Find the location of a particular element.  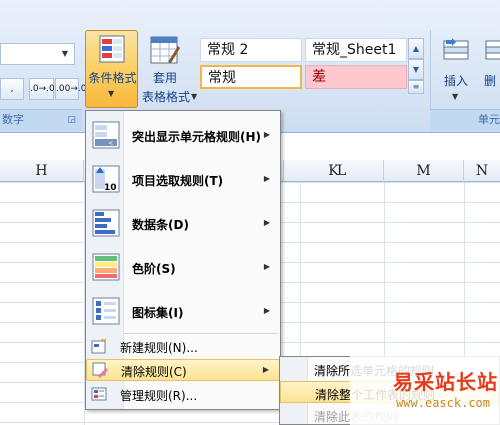

data-bars-icon is located at coordinates (106, 223).